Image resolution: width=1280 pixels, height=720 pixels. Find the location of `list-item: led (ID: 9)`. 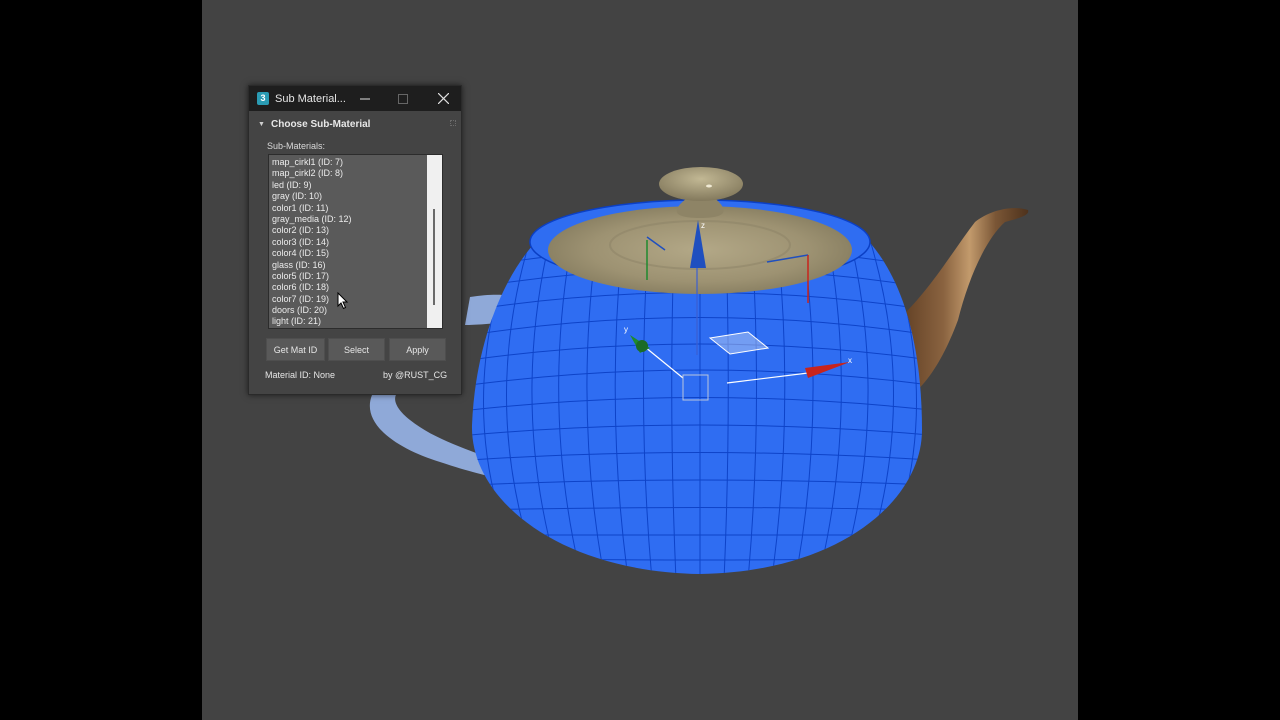

list-item: led (ID: 9) is located at coordinates (312, 185).